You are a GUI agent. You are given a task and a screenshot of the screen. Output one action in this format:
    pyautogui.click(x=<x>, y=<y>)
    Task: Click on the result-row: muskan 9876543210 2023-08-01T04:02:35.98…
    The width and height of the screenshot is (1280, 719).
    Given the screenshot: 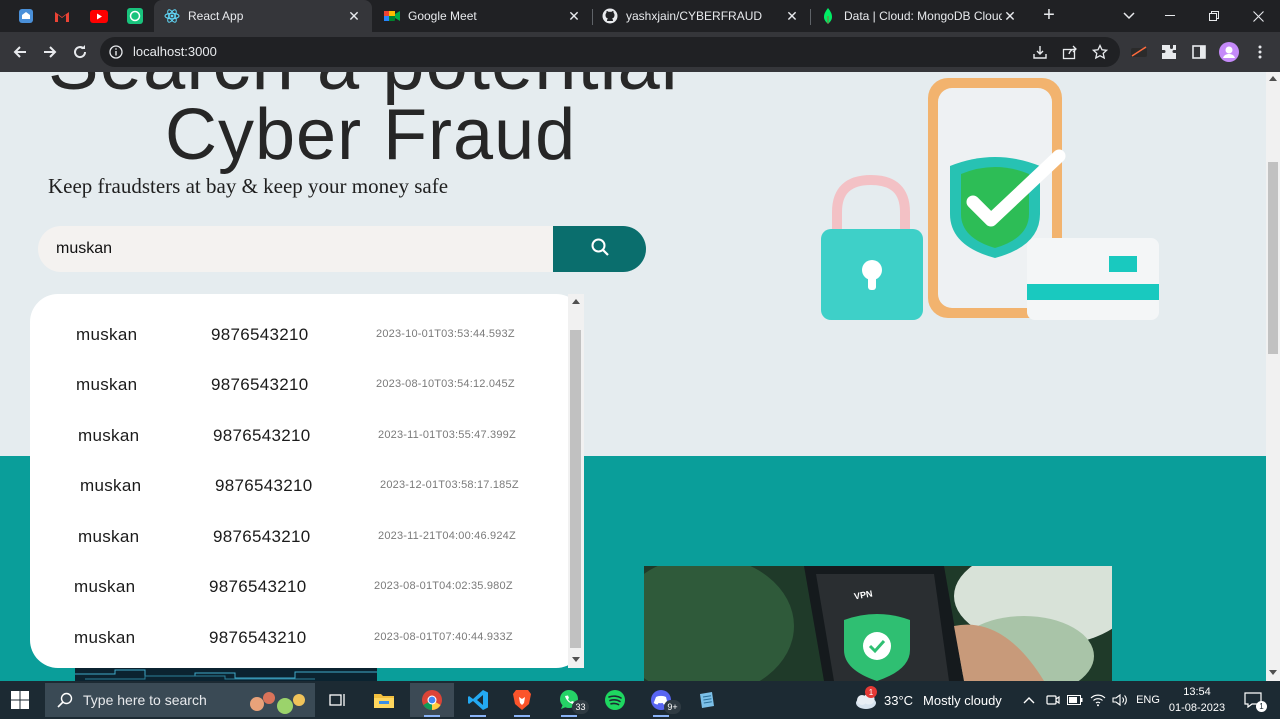 What is the action you would take?
    pyautogui.click(x=329, y=588)
    